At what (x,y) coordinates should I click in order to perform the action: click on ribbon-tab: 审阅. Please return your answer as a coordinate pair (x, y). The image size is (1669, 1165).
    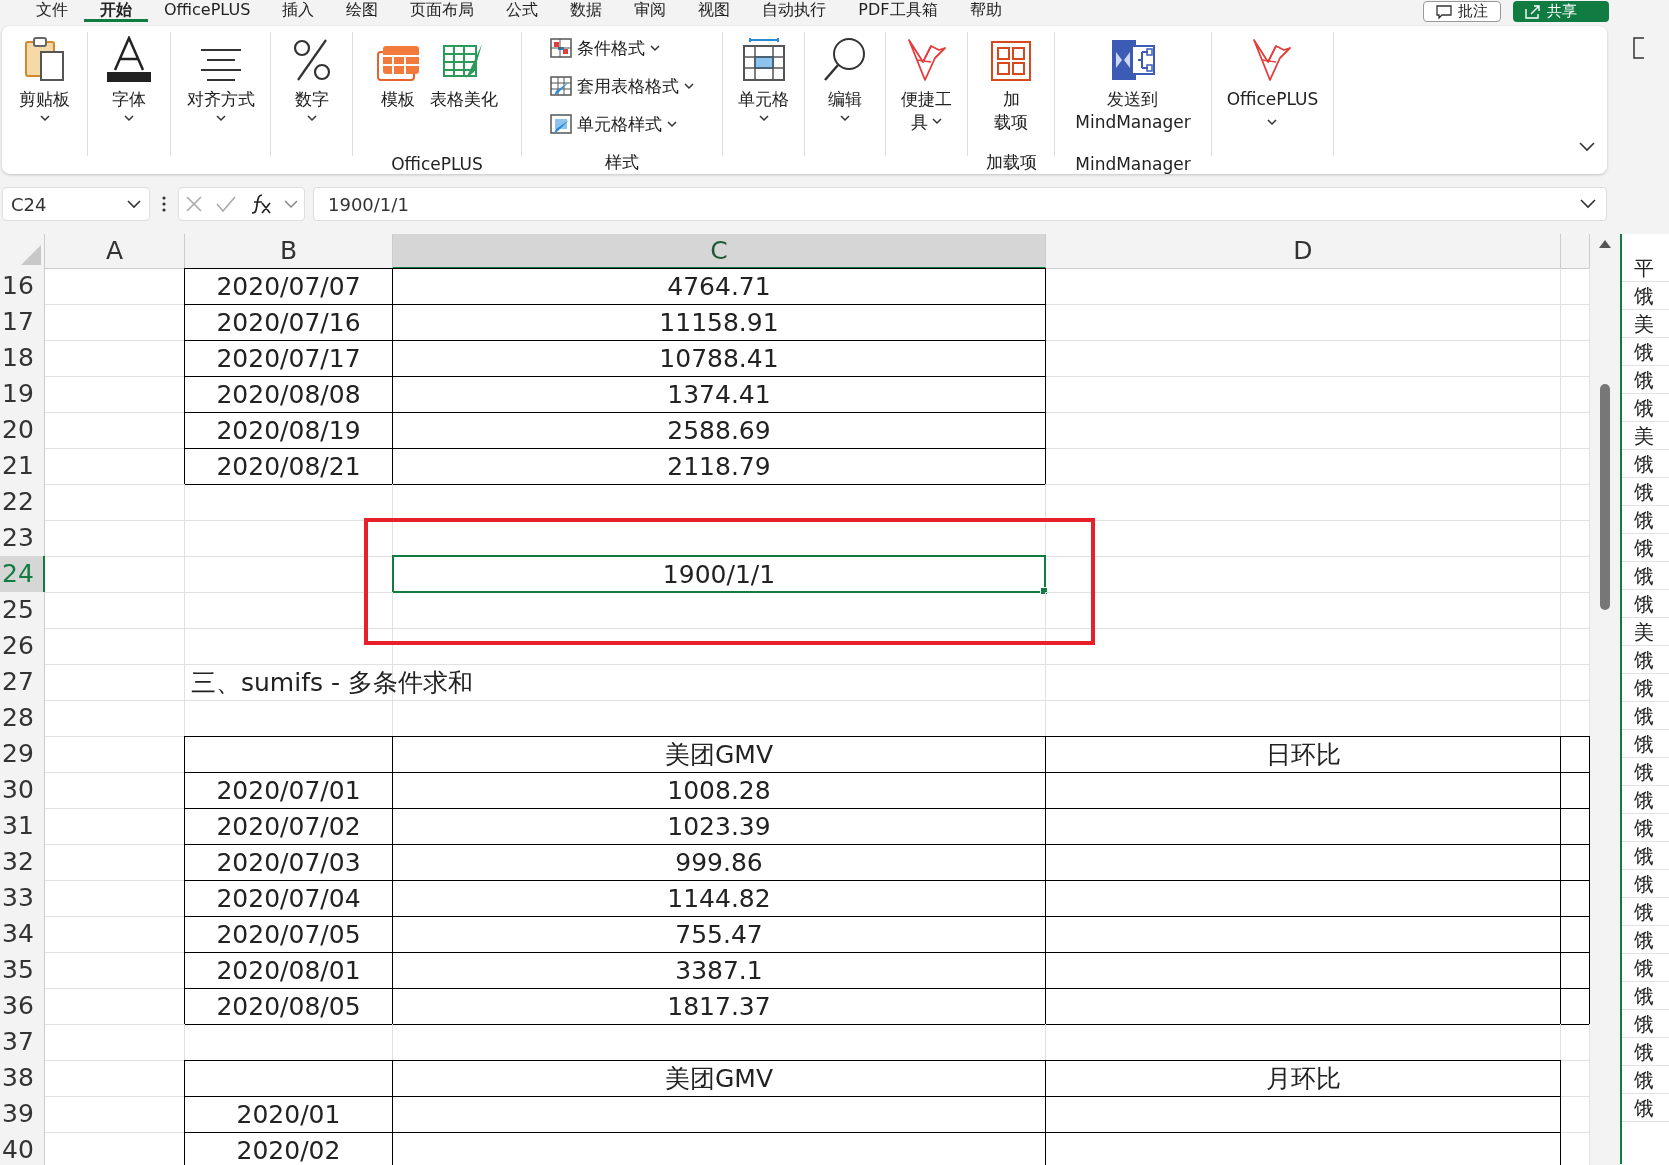
    Looking at the image, I should click on (650, 11).